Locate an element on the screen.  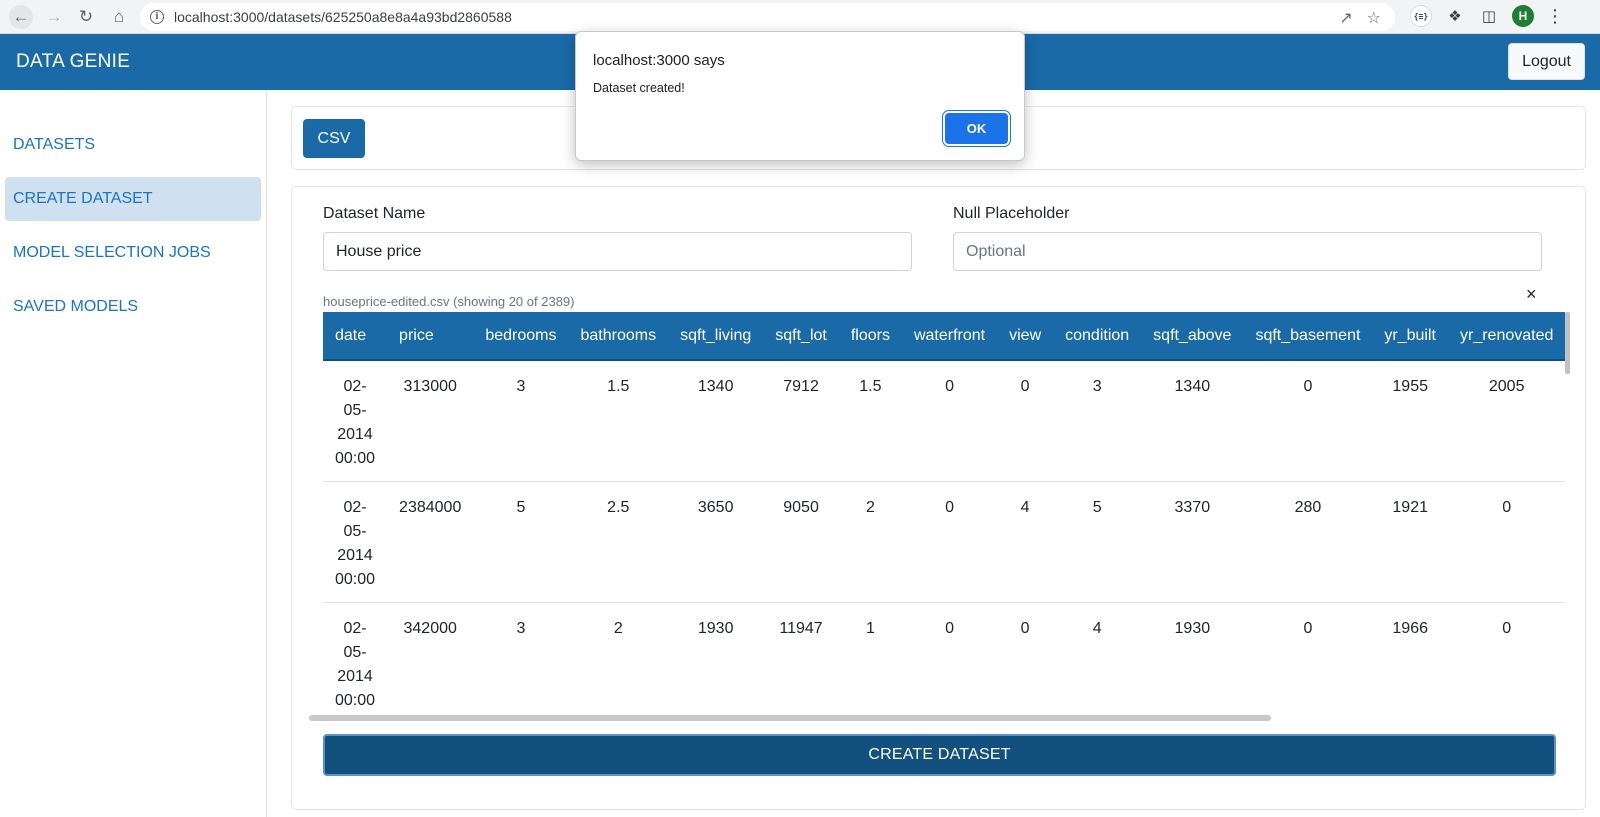
column-header: view is located at coordinates (1025, 336).